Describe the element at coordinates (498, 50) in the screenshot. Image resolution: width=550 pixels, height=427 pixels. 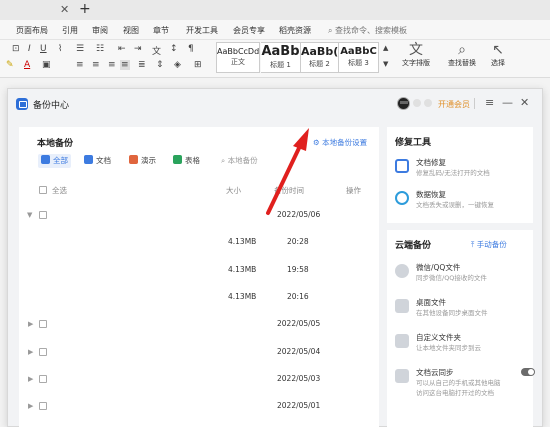
I see `cursor-icon: ↖` at that location.